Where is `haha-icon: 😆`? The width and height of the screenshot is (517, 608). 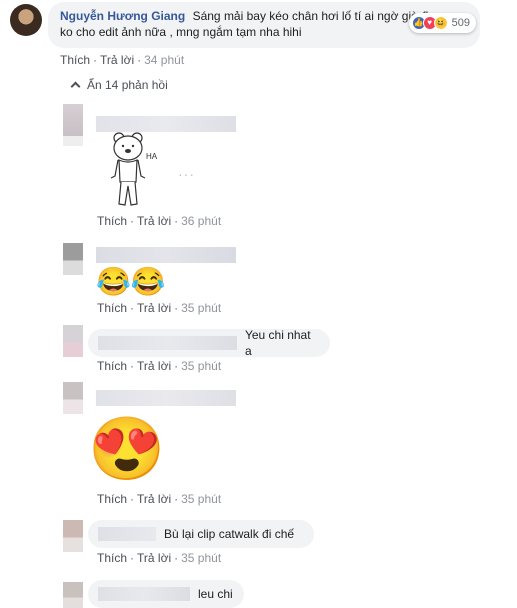
haha-icon: 😆 is located at coordinates (440, 23).